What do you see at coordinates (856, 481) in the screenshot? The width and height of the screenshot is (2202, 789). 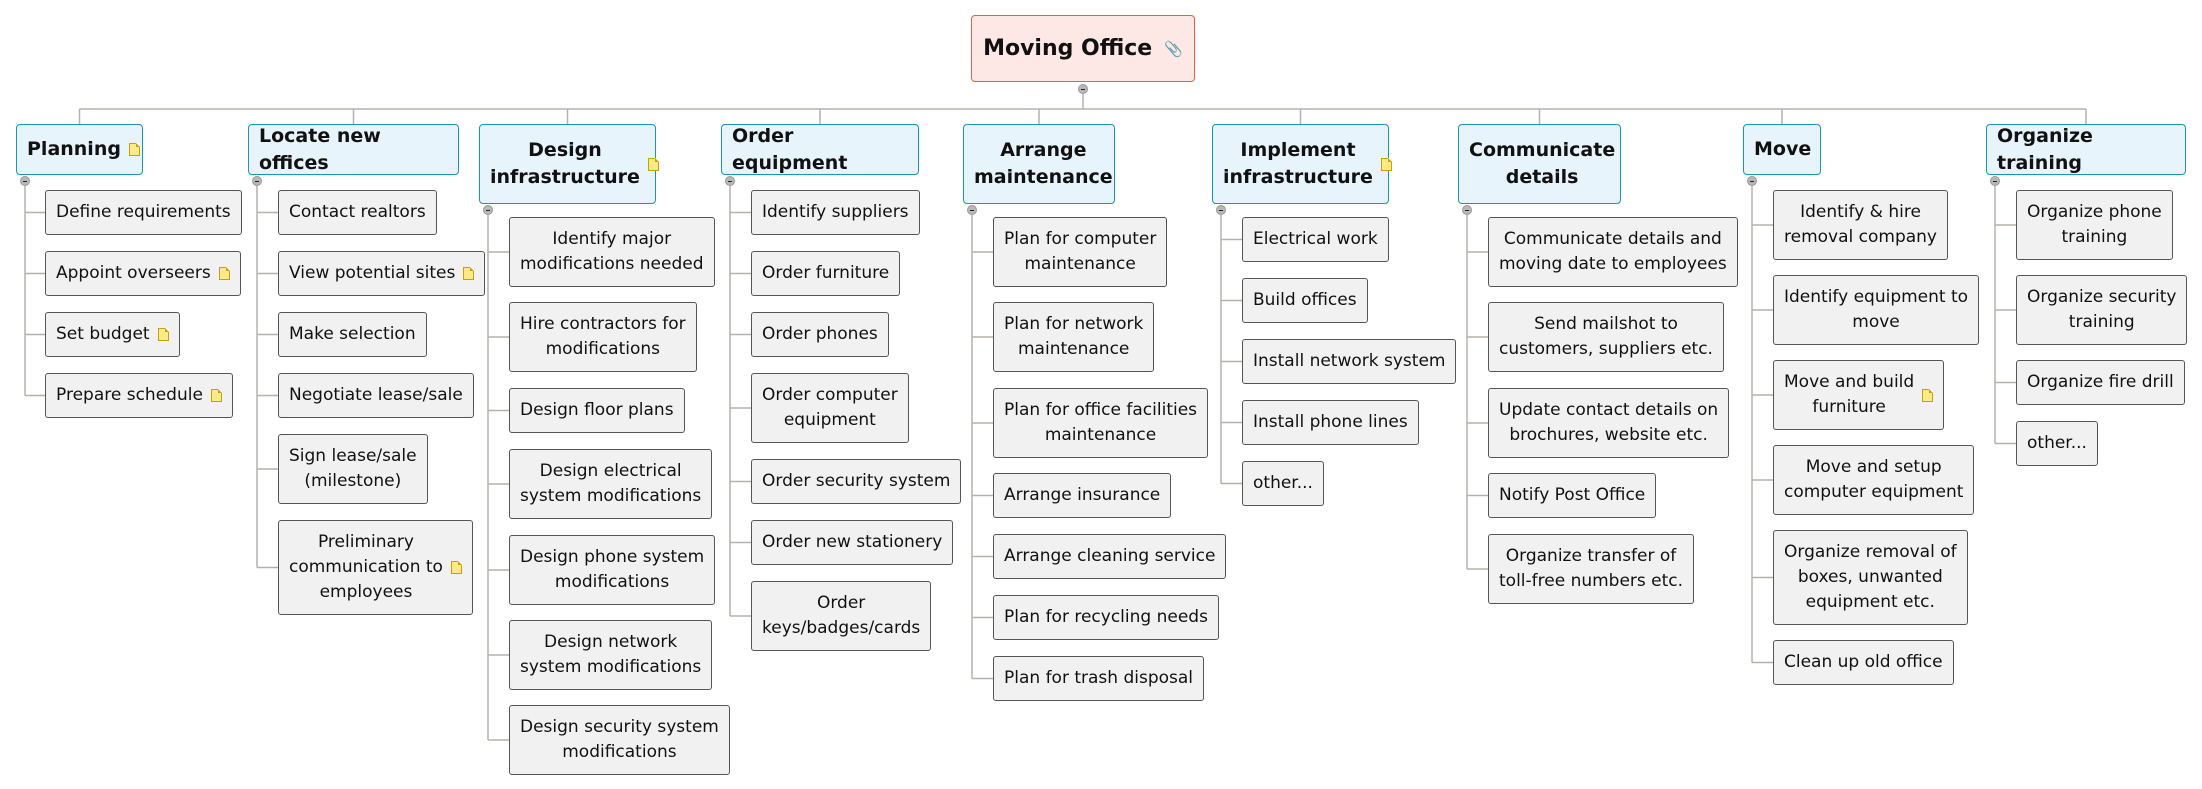 I see `subtopic: Order security system` at bounding box center [856, 481].